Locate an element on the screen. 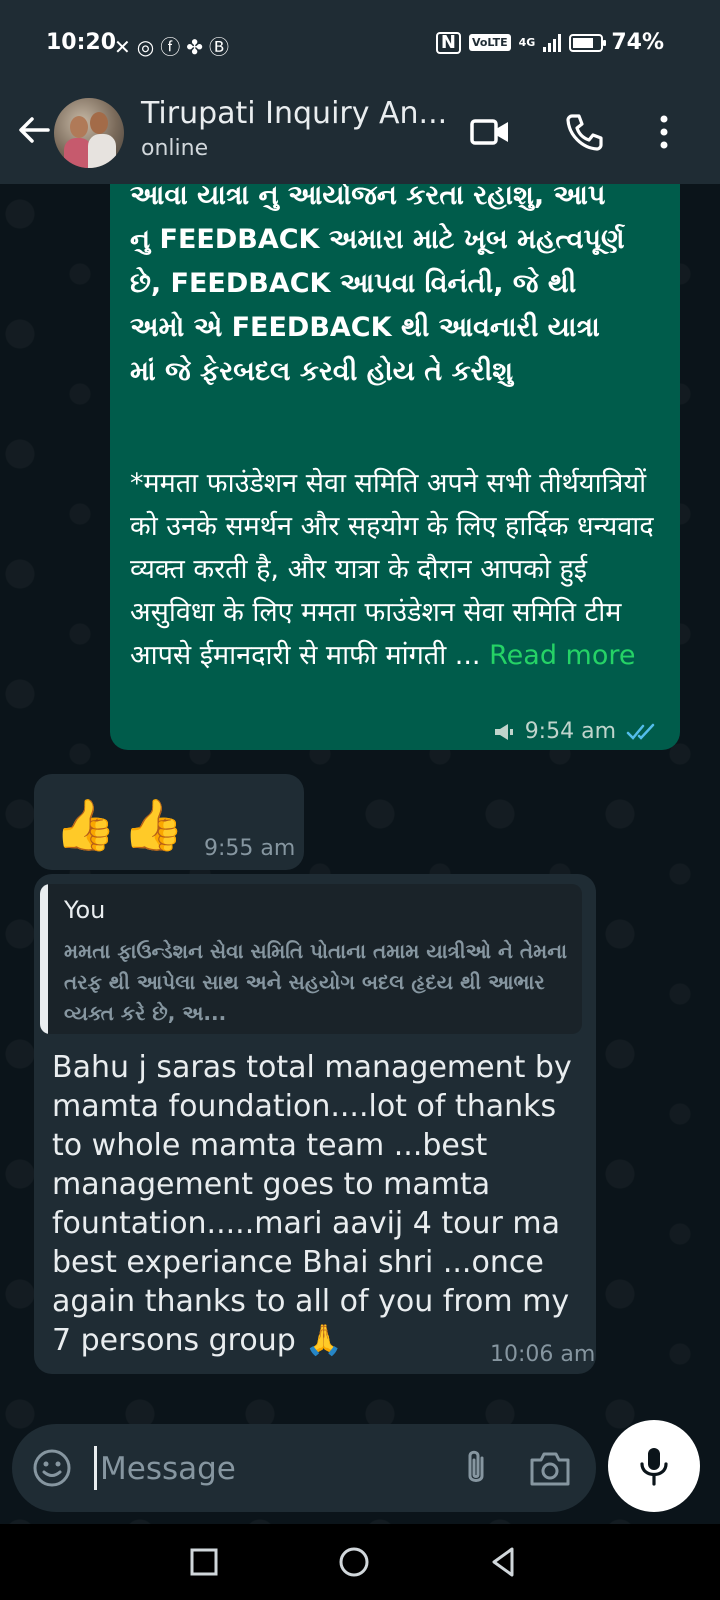  camera-icon is located at coordinates (550, 1468).